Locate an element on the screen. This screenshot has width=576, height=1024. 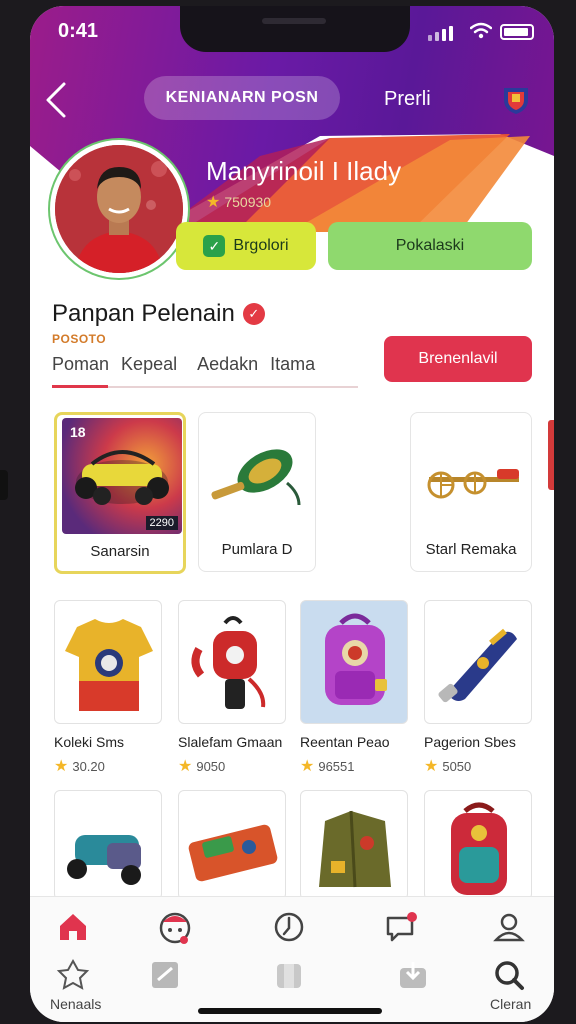
product-price-value: 5050 is located at coordinates (457, 766).